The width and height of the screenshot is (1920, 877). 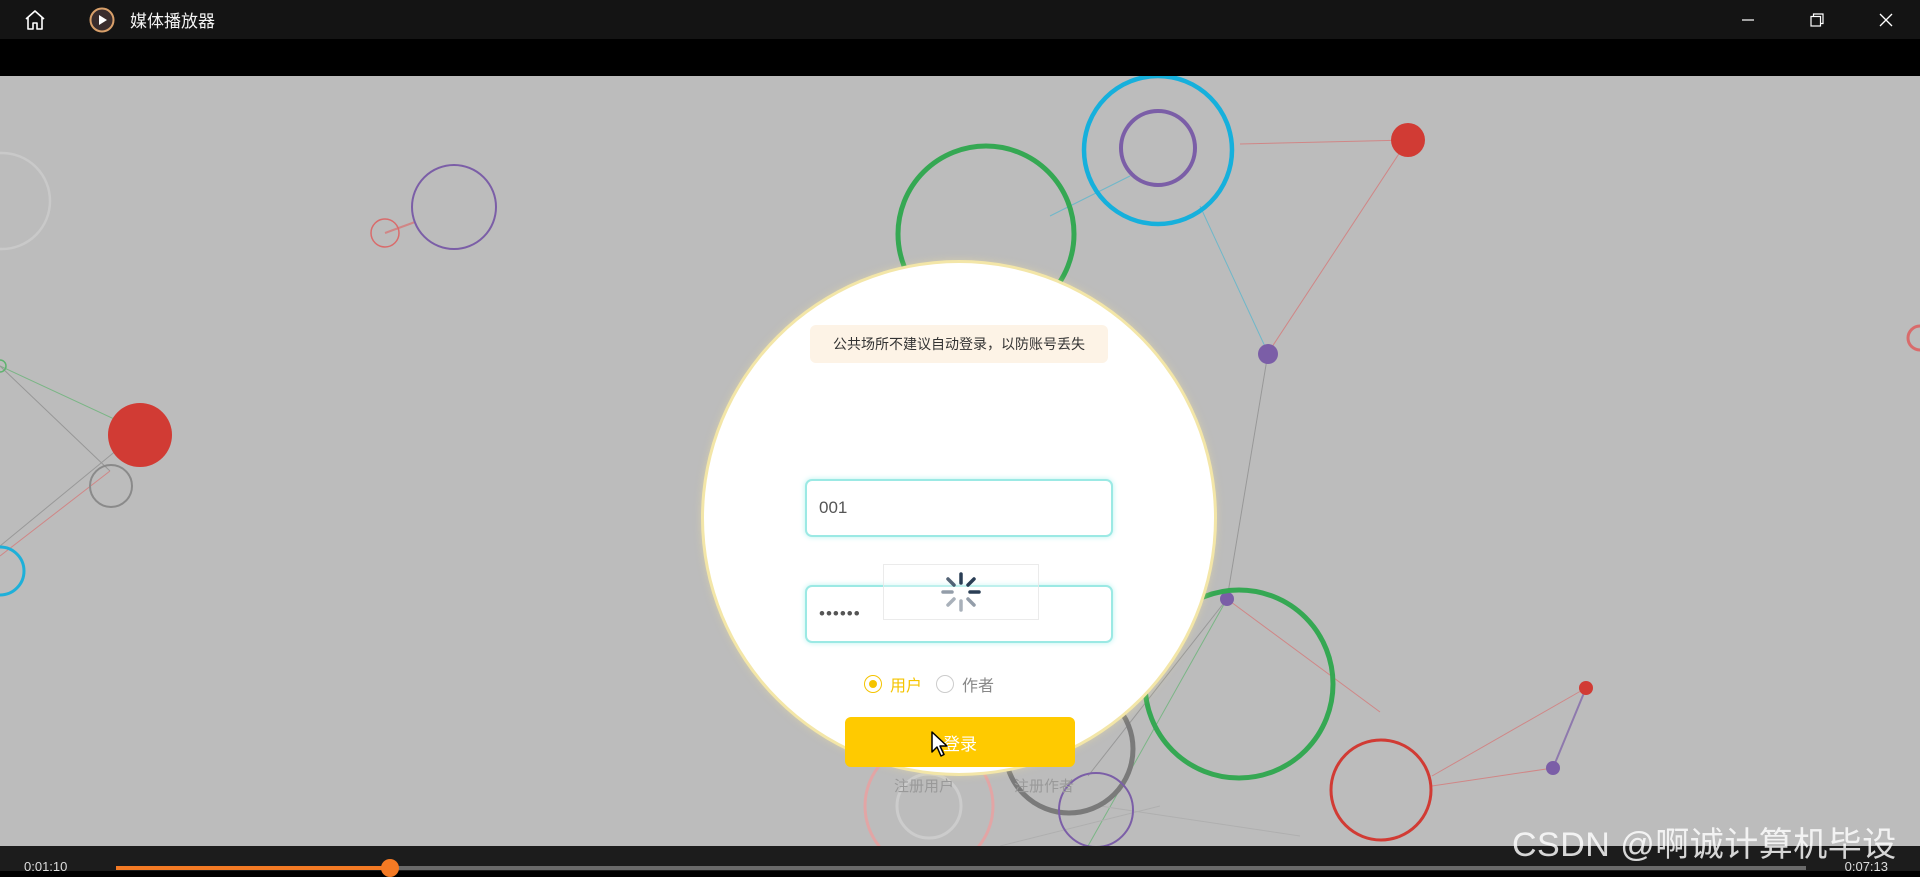 I want to click on seek-track, so click(x=961, y=868).